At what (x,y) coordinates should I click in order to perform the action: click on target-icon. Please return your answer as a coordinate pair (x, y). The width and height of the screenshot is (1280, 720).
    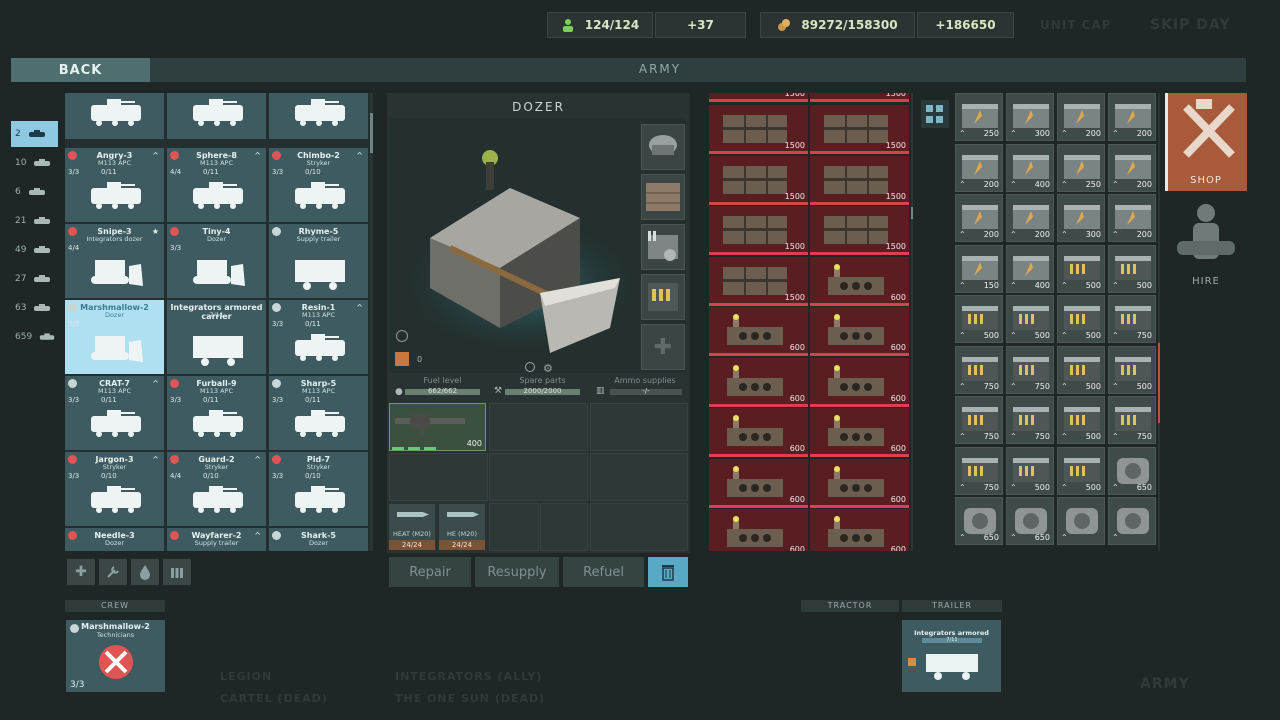
    Looking at the image, I should click on (530, 367).